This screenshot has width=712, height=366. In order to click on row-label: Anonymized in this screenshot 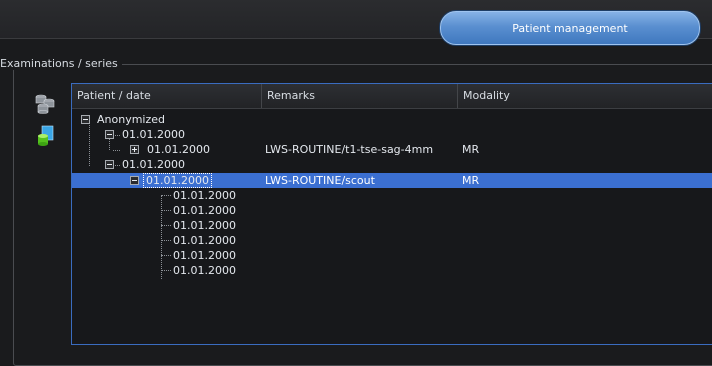, I will do `click(131, 119)`.